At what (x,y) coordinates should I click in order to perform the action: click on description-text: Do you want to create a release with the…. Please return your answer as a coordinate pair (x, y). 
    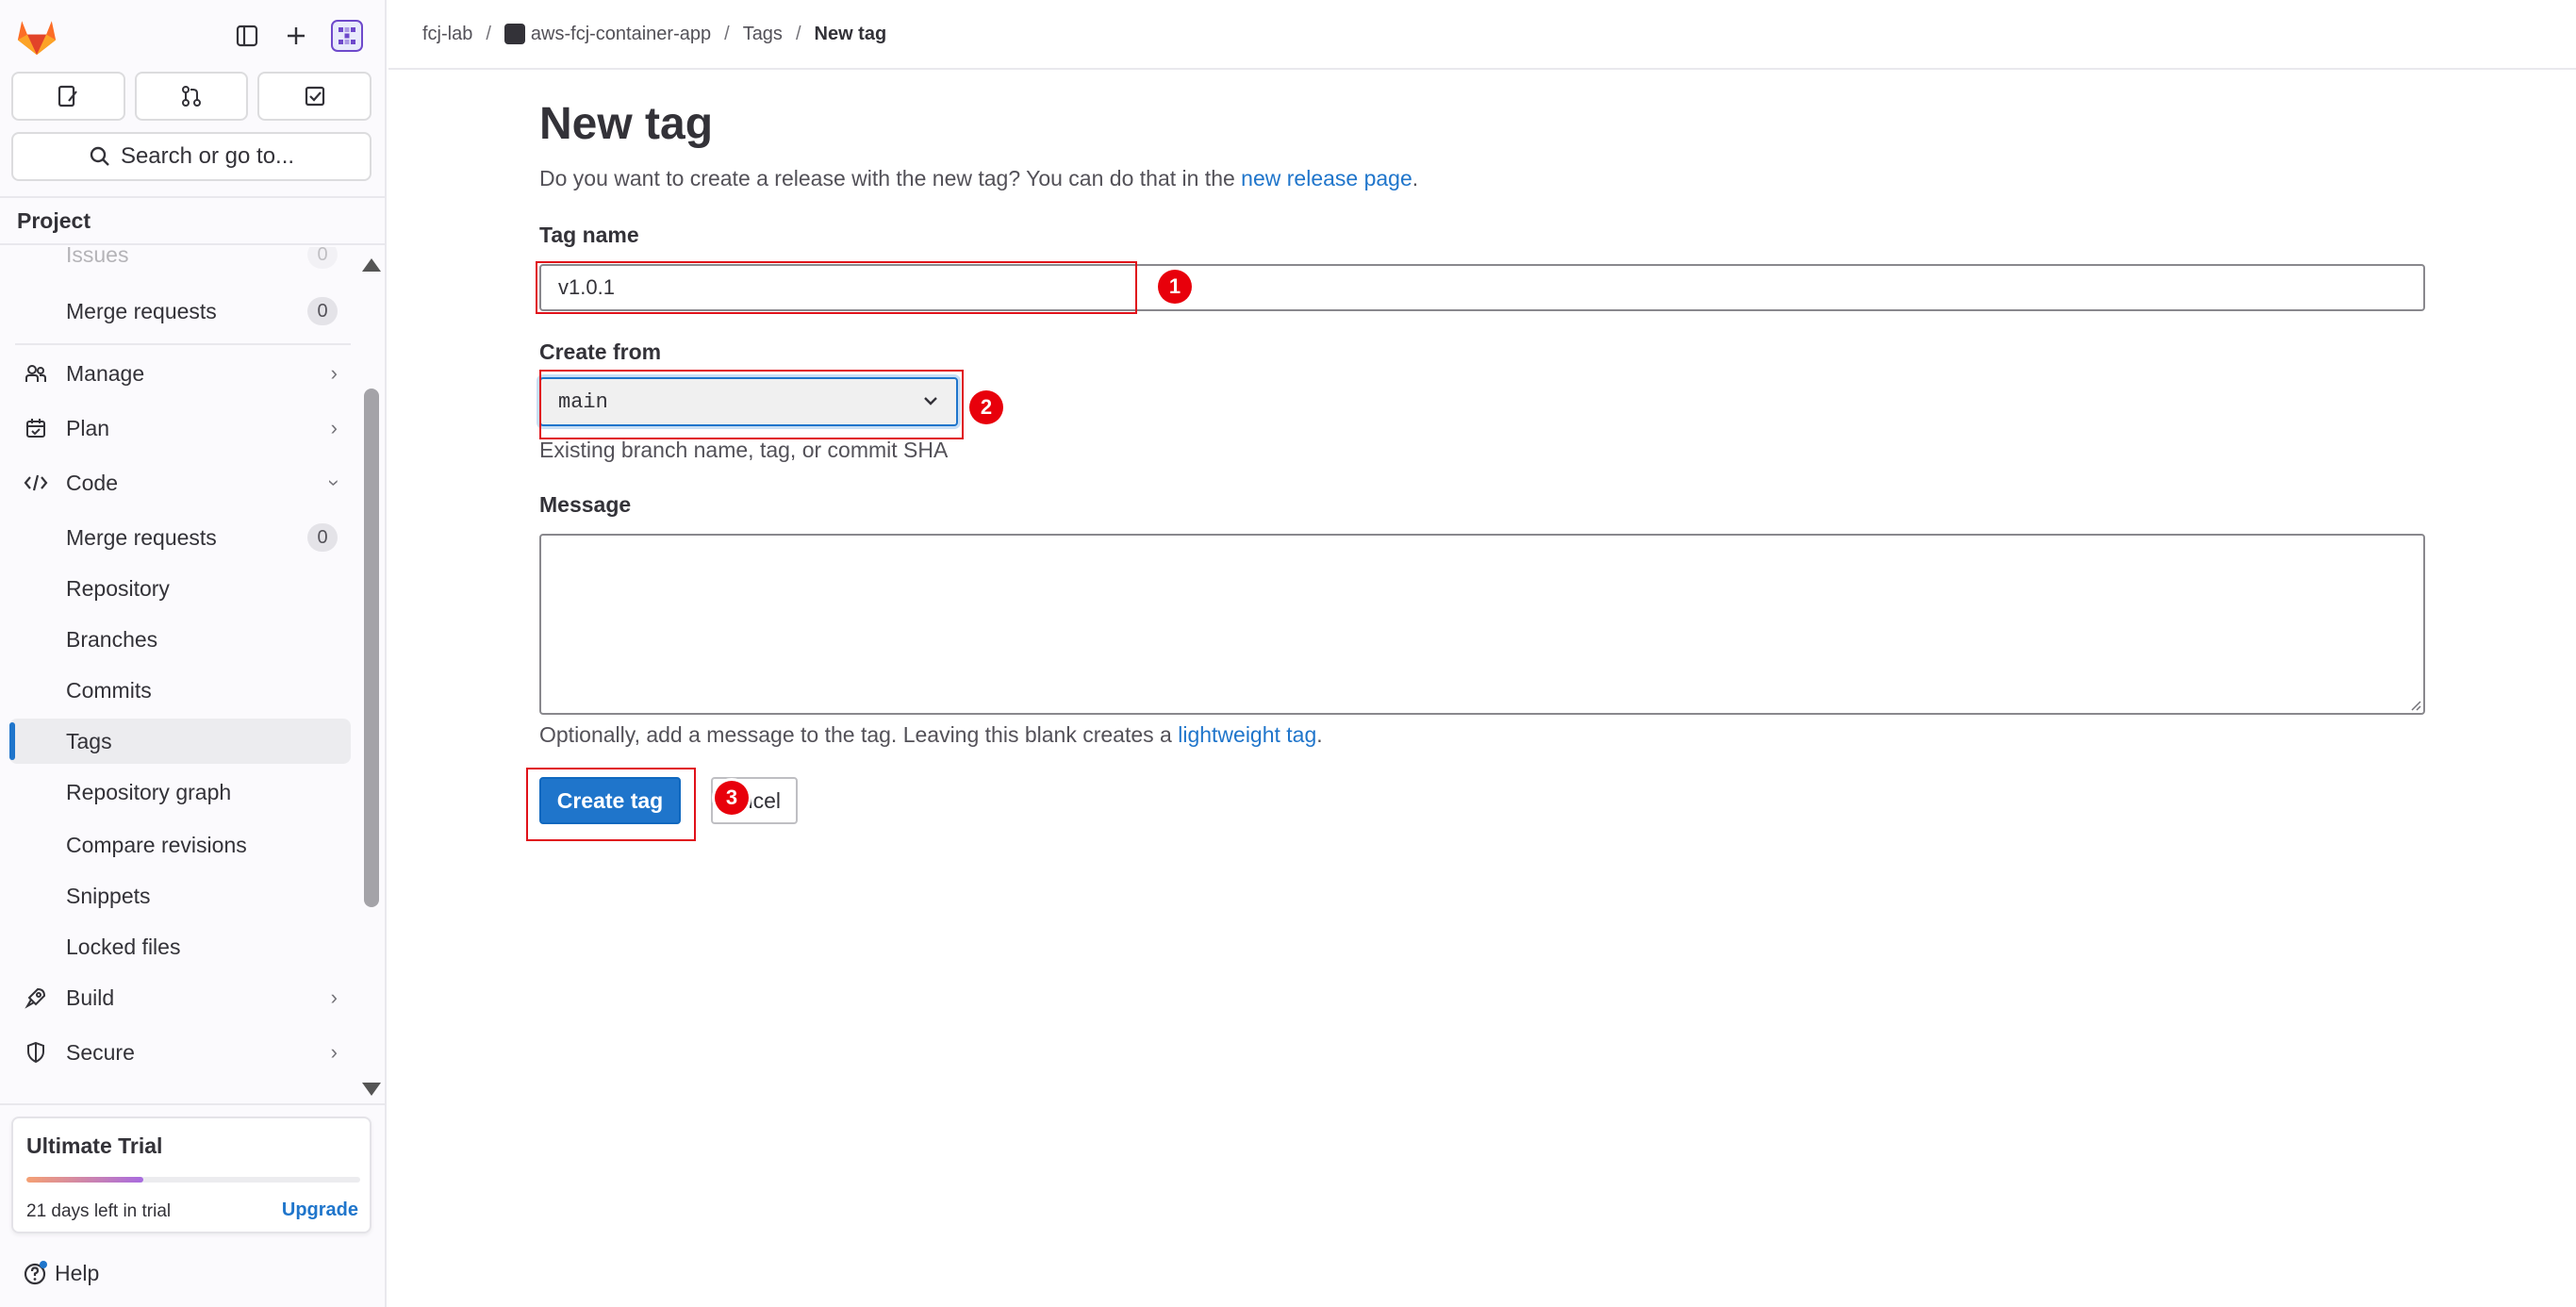
    Looking at the image, I should click on (890, 178).